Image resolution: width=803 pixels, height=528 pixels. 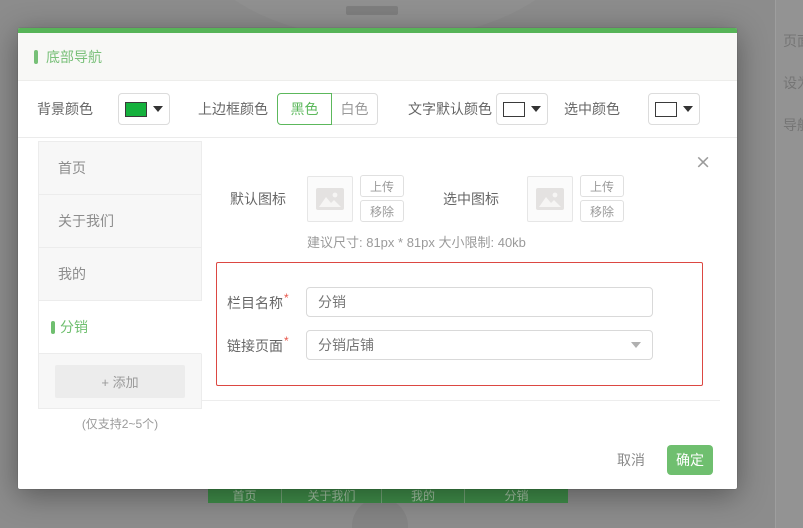 I want to click on border-color-black-button: 黑色, so click(x=304, y=109).